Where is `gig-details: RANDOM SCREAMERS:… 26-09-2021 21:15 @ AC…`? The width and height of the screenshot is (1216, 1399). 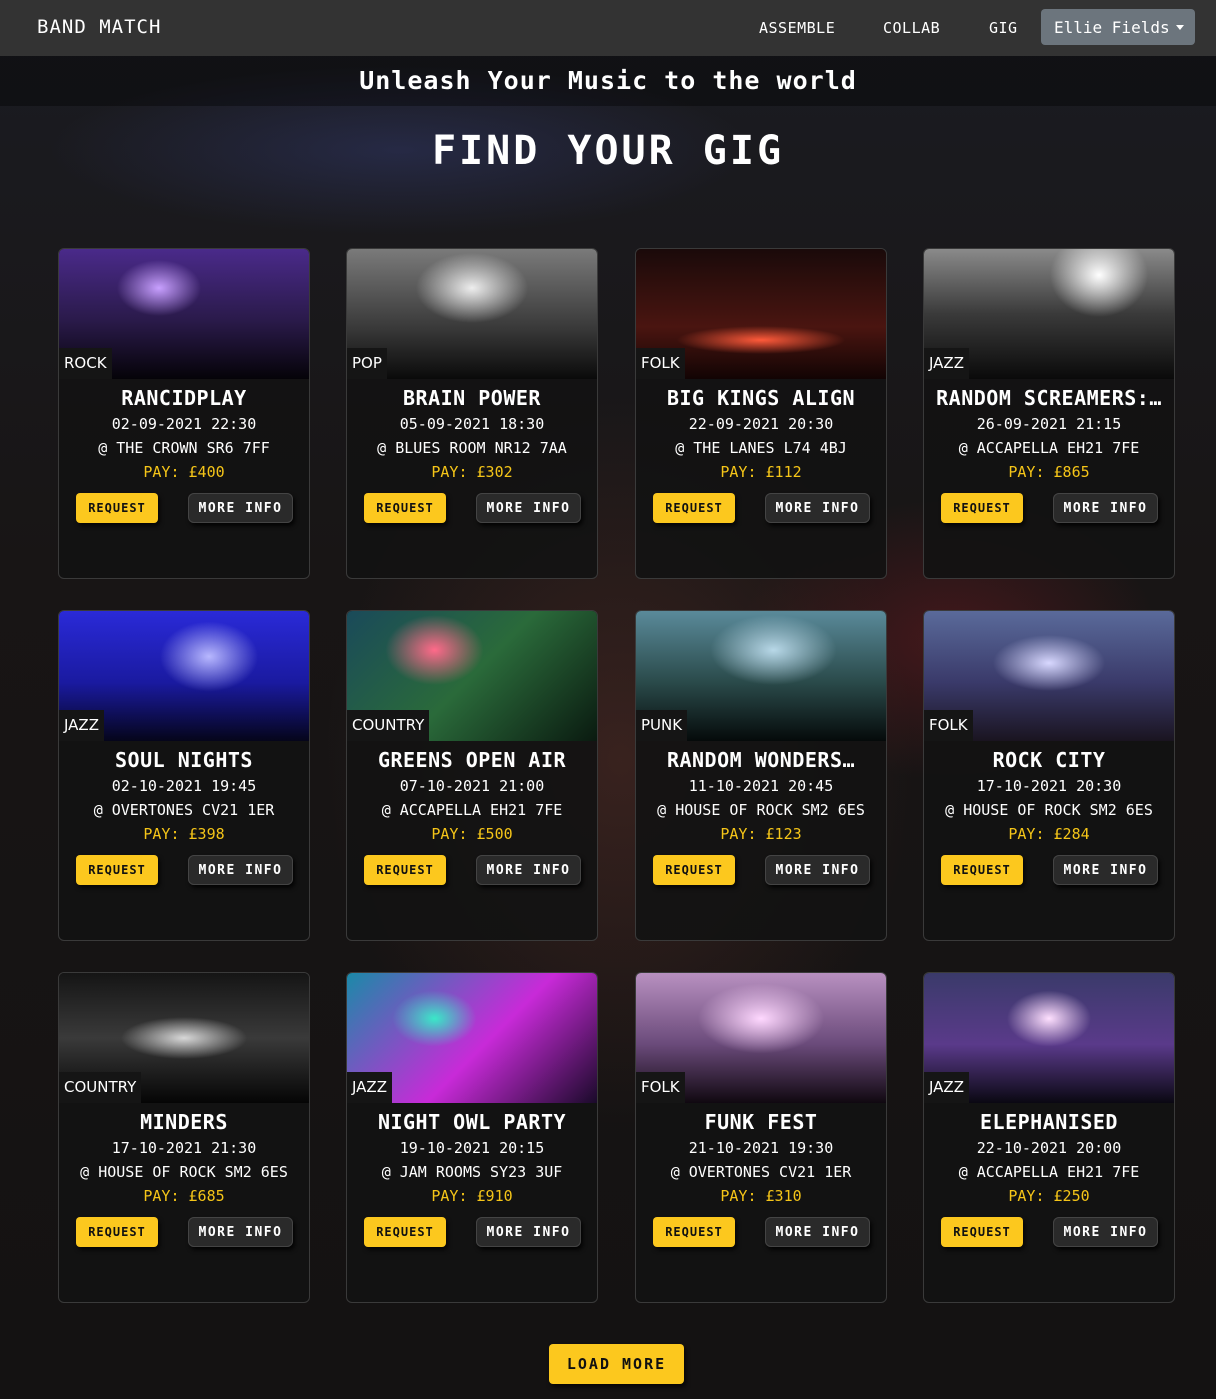 gig-details: RANDOM SCREAMERS:… 26-09-2021 21:15 @ AC… is located at coordinates (1049, 434).